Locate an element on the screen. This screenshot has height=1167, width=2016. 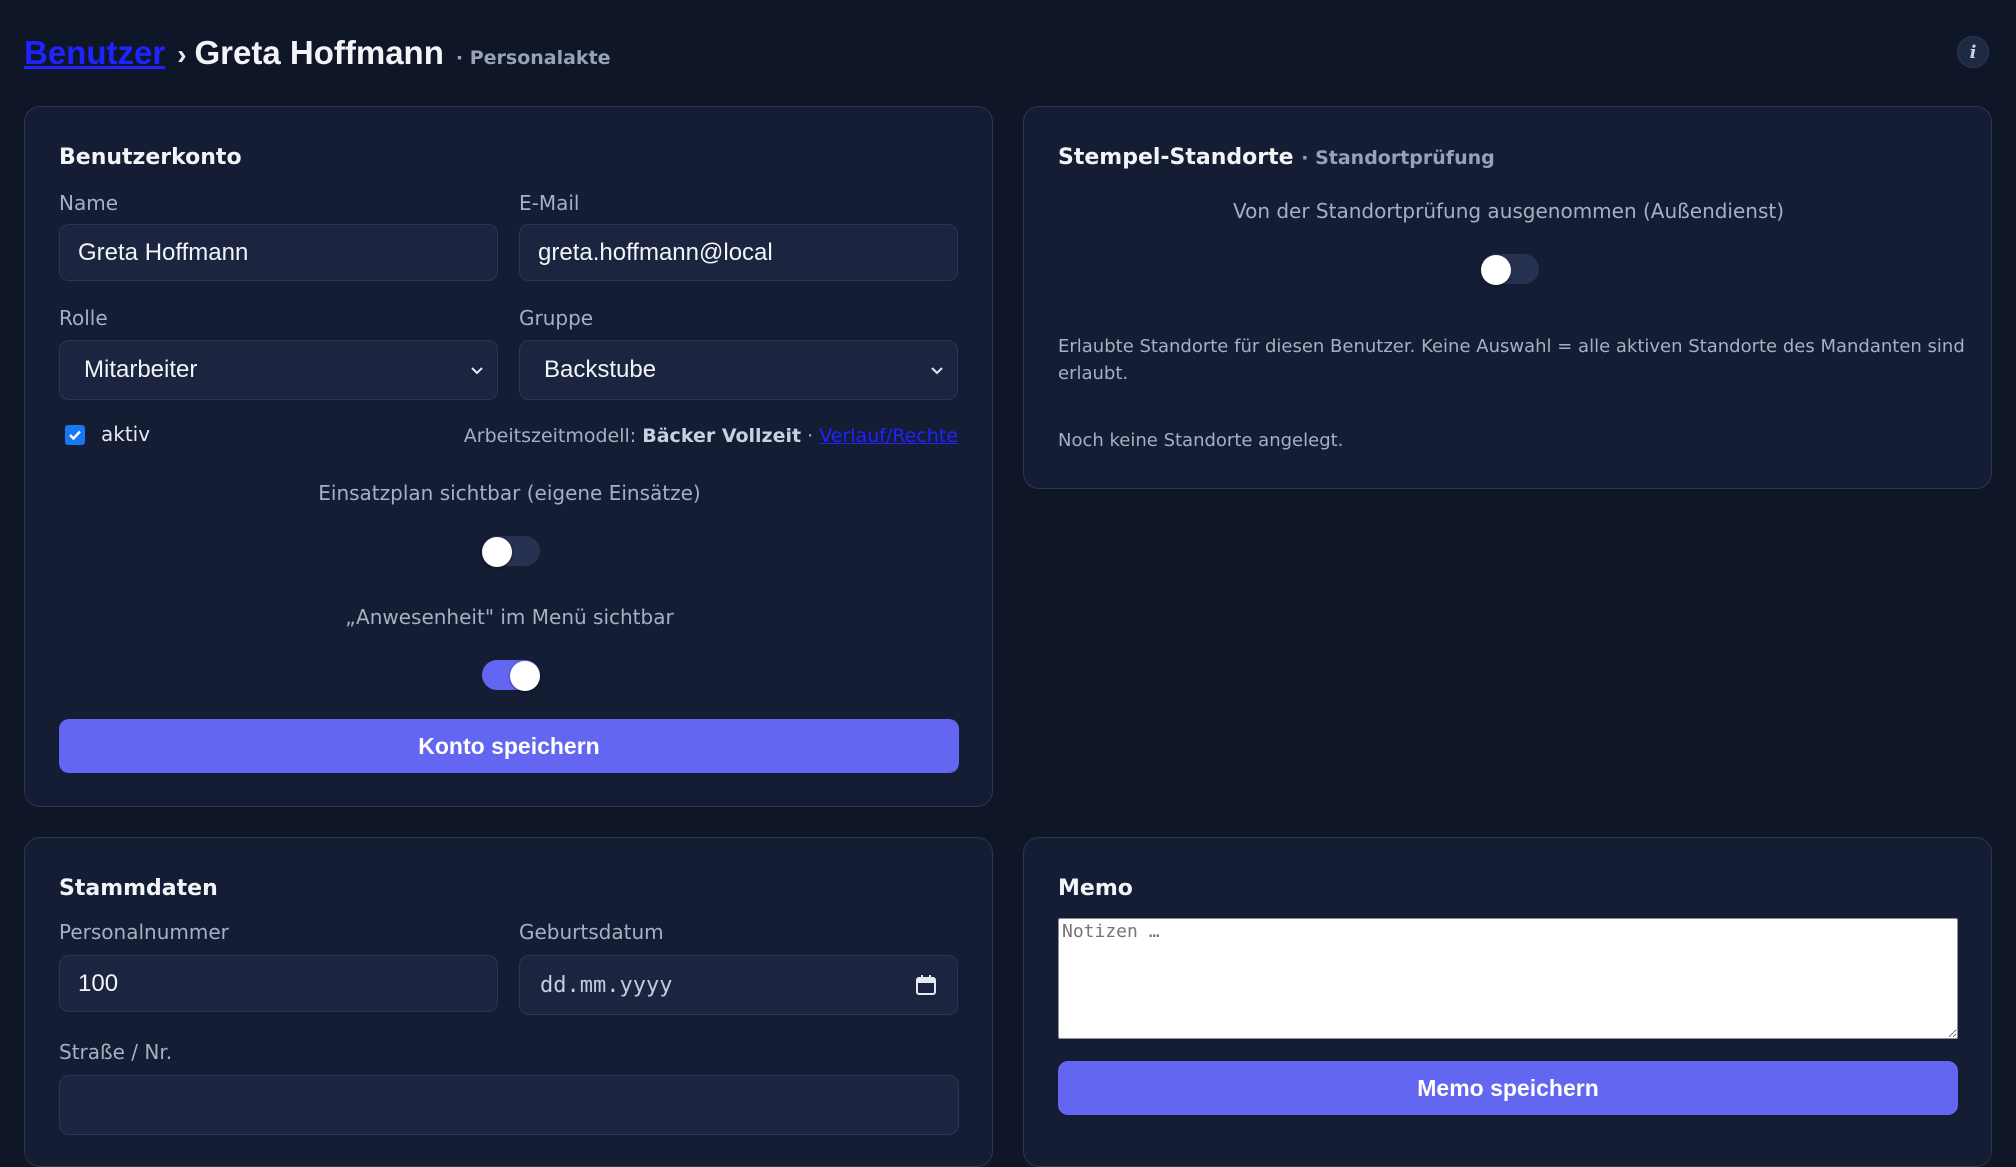
memo-card-title: Memo is located at coordinates (1095, 888).